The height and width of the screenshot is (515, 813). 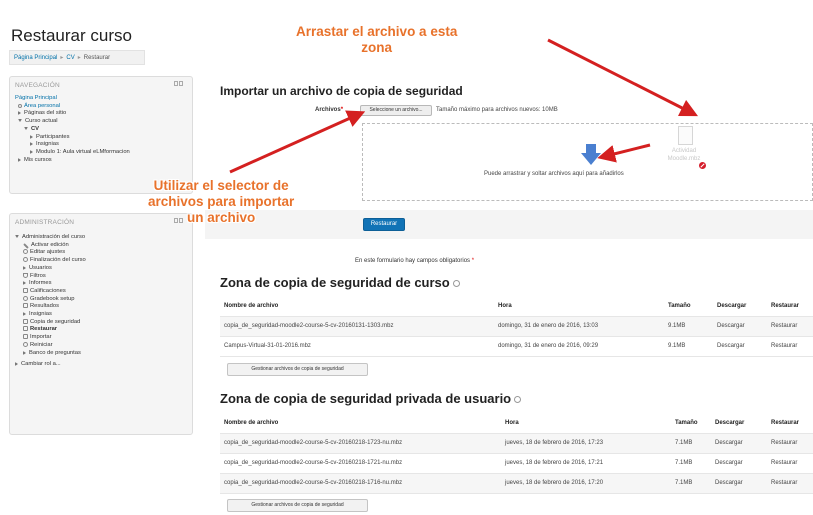 I want to click on selector-annotation-line: Utilizar el selector de, so click(x=221, y=185).